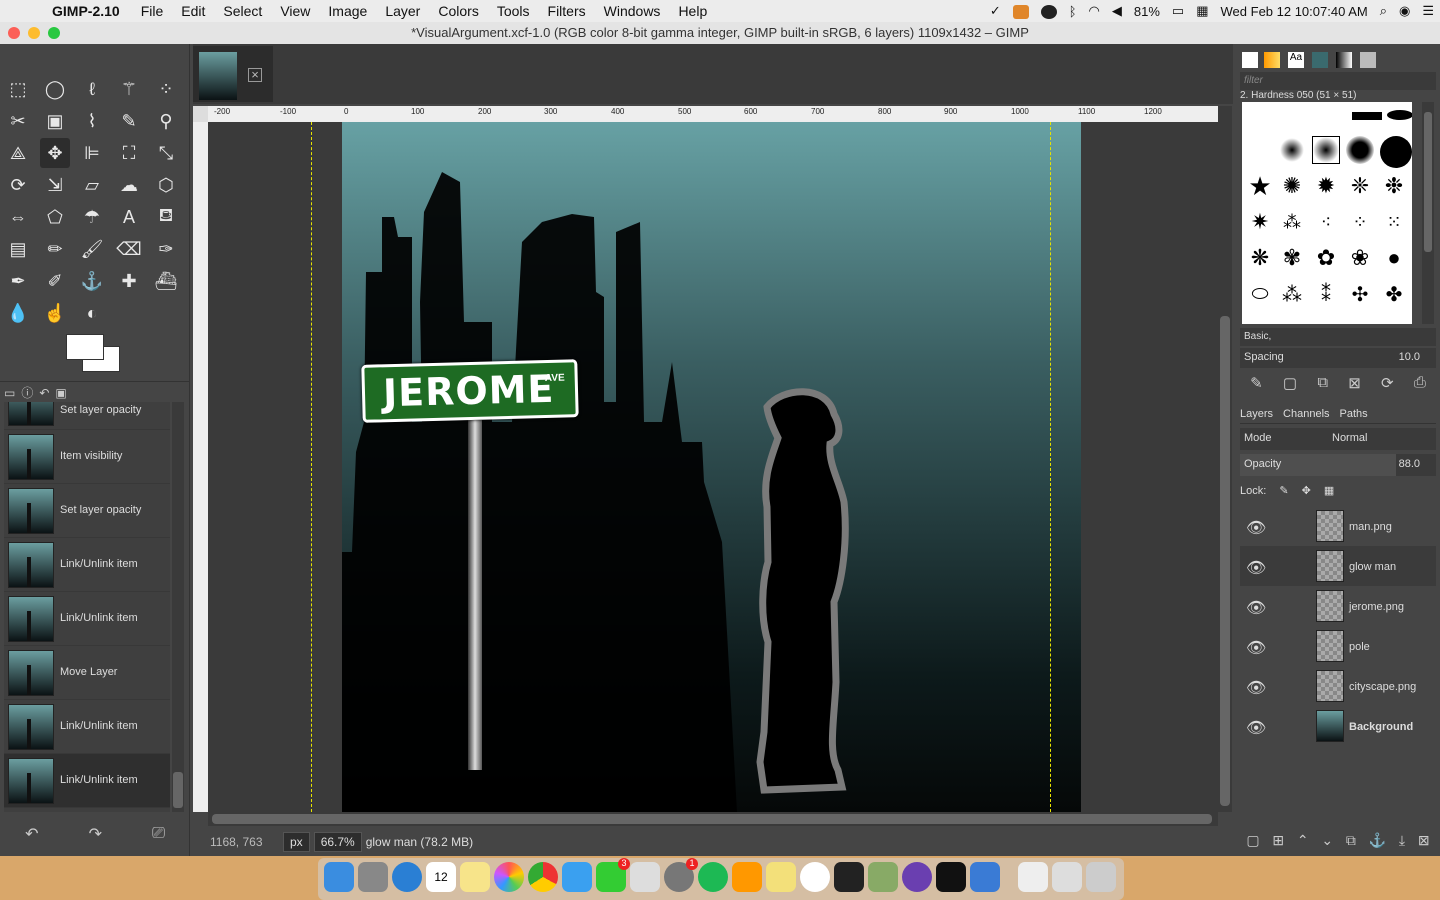  What do you see at coordinates (242, 11) in the screenshot?
I see `menu-select: Select` at bounding box center [242, 11].